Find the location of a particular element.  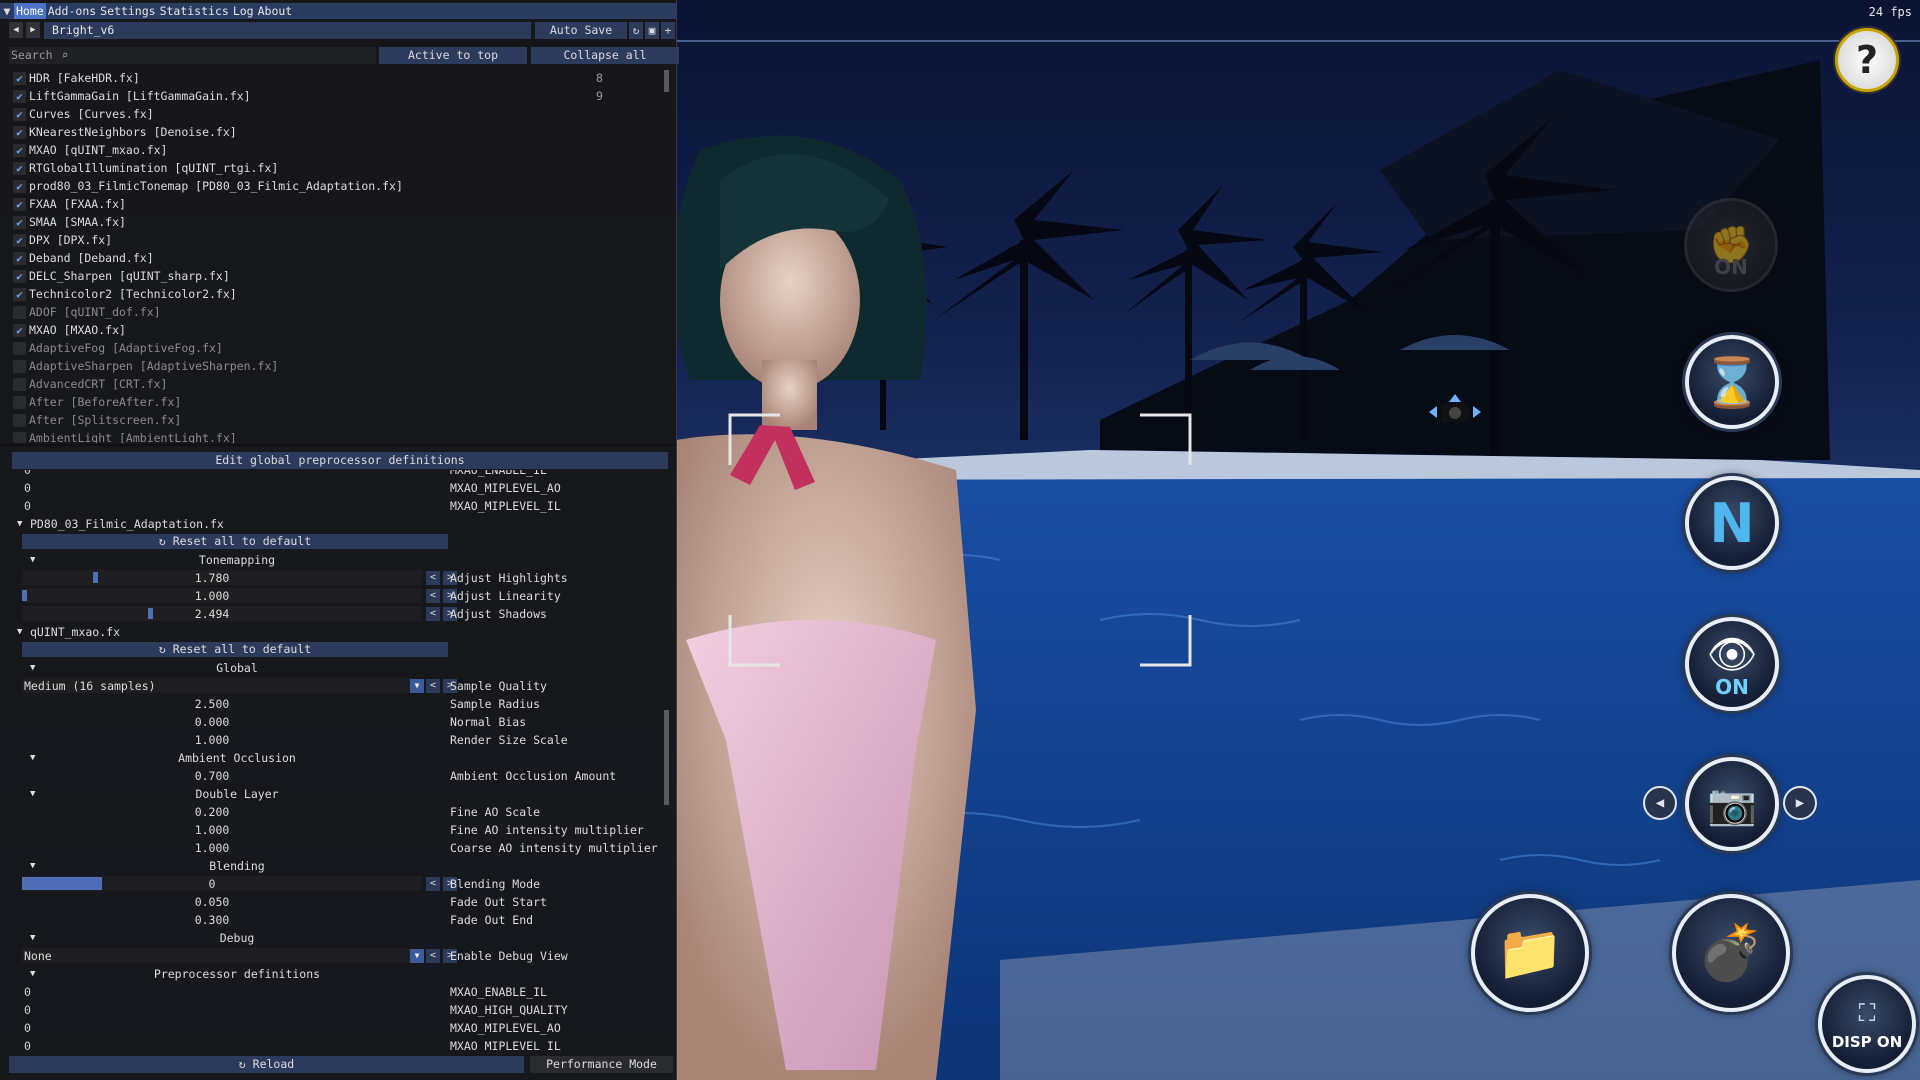

blending-section: ▼ Blending is located at coordinates (337, 866).